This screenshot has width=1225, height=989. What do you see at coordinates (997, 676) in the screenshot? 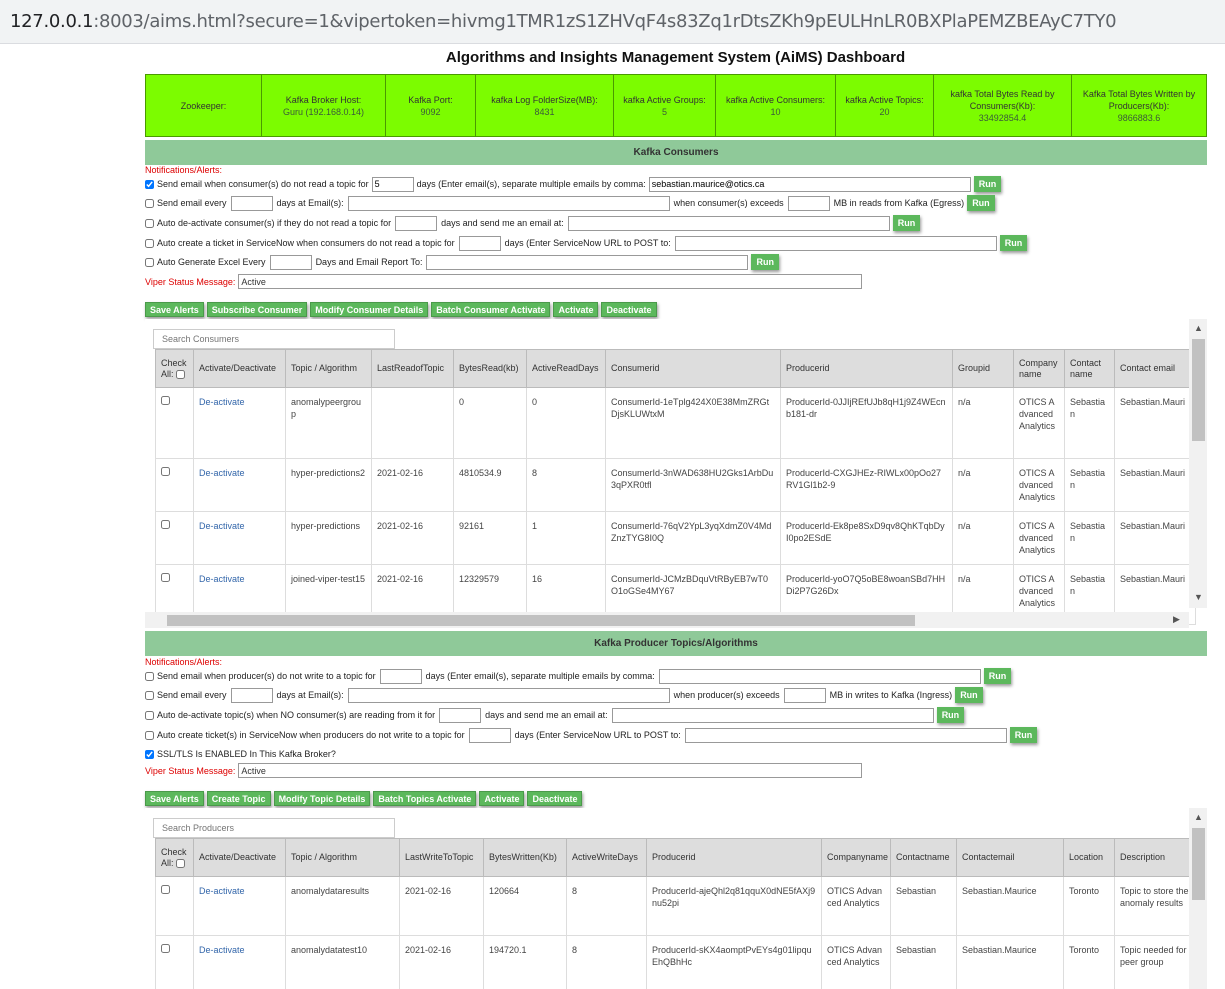
I see `producer-alert-1-run-button: Run` at bounding box center [997, 676].